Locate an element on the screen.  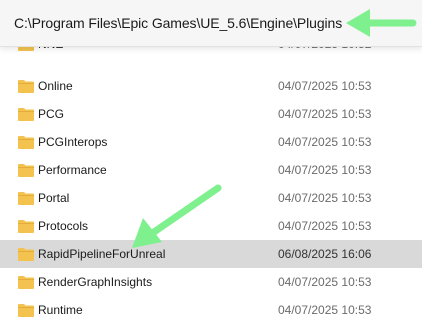
folder-name: PCG is located at coordinates (51, 114).